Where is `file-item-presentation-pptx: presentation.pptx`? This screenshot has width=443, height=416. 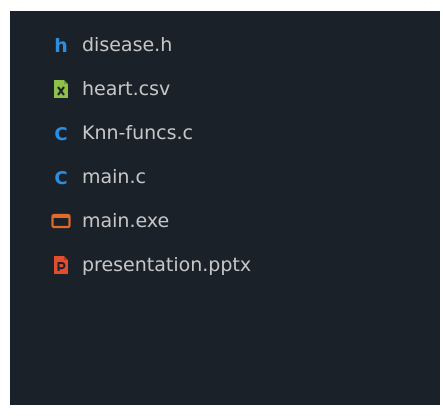
file-item-presentation-pptx: presentation.pptx is located at coordinates (225, 265).